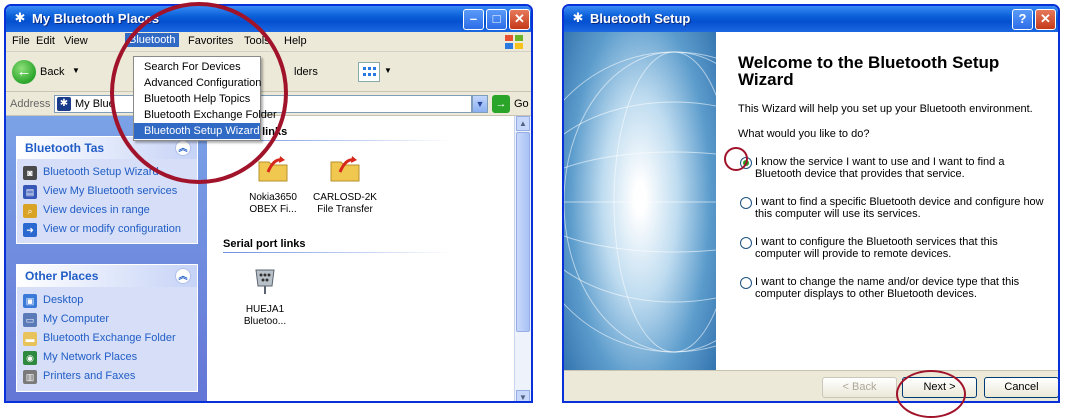 The width and height of the screenshot is (1066, 418). Describe the element at coordinates (1022, 19) in the screenshot. I see `help-button: ?` at that location.